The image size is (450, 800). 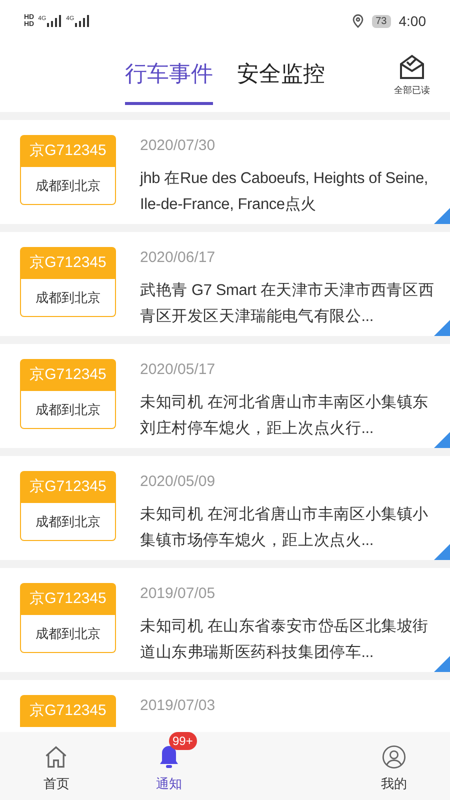 I want to click on nav-item: 首页, so click(x=56, y=766).